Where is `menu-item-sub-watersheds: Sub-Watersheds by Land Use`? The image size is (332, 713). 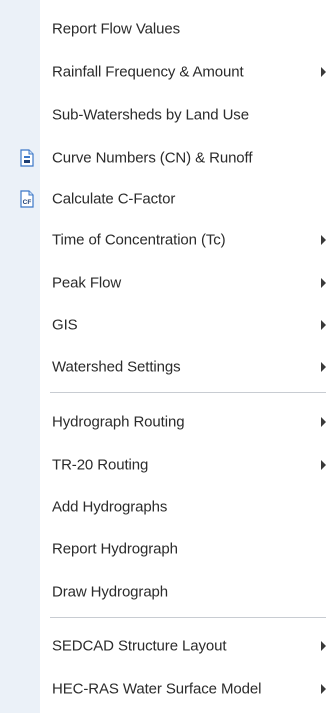 menu-item-sub-watersheds: Sub-Watersheds by Land Use is located at coordinates (166, 115).